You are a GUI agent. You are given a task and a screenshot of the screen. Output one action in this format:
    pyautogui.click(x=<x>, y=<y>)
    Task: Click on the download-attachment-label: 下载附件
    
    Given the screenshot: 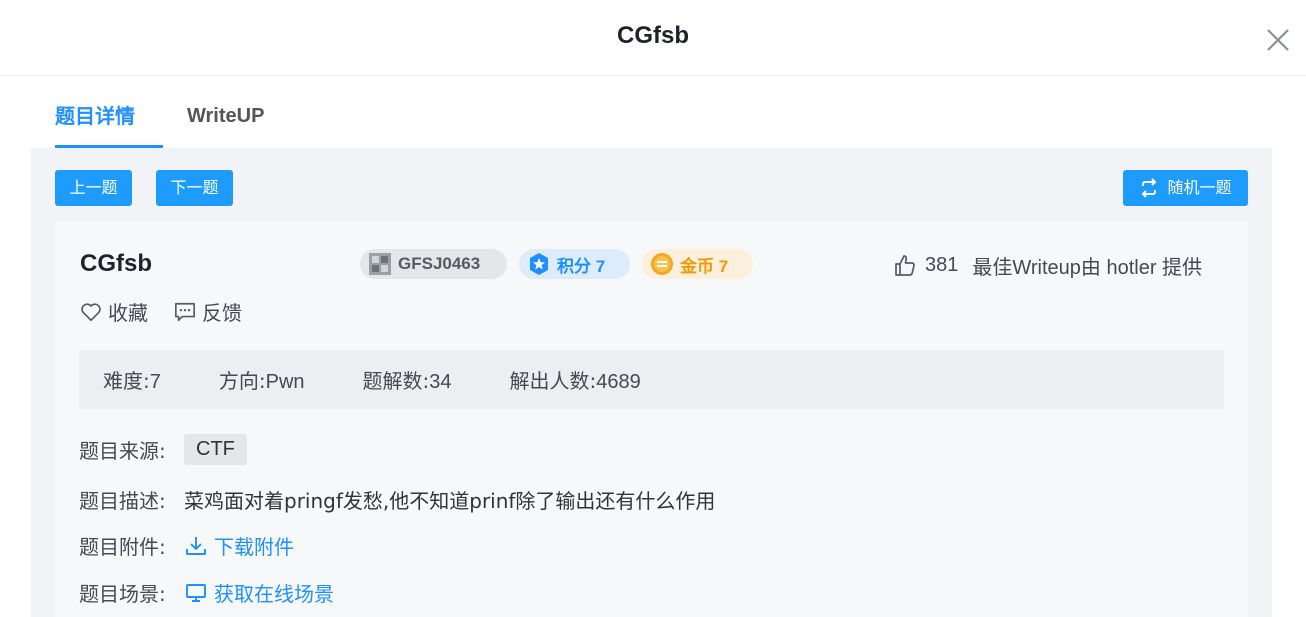 What is the action you would take?
    pyautogui.click(x=254, y=547)
    